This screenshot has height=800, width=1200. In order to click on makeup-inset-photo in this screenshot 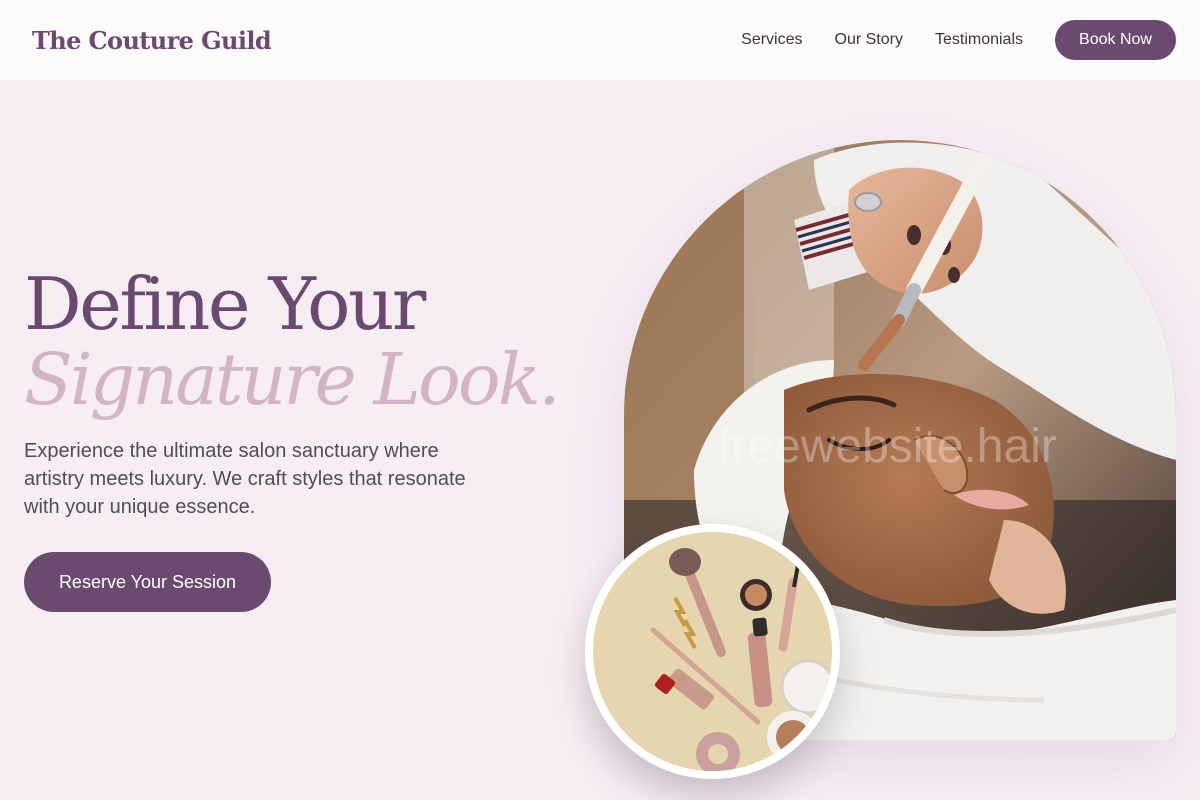, I will do `click(712, 651)`.